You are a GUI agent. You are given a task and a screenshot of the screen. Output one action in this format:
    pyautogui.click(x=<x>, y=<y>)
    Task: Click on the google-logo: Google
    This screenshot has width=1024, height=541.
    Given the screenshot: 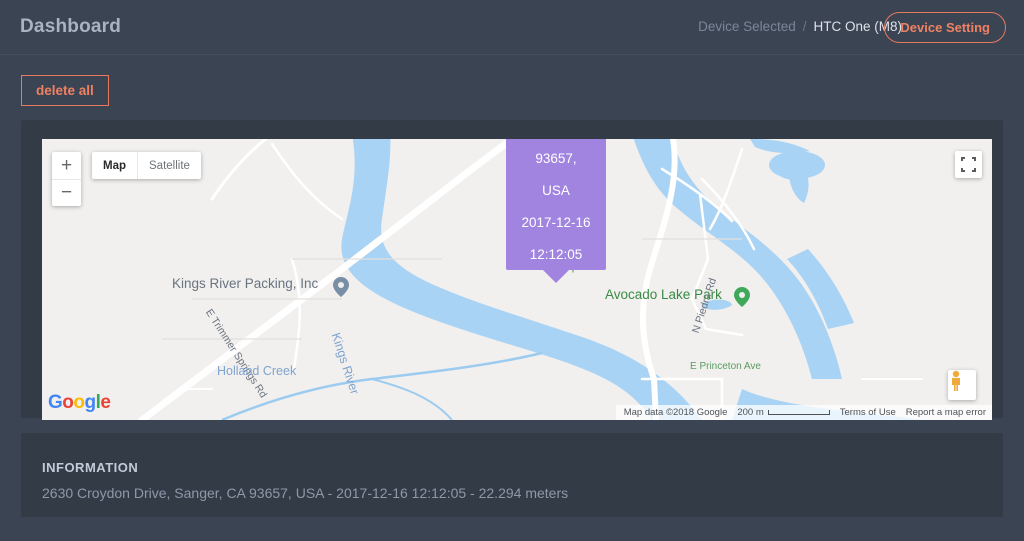 What is the action you would take?
    pyautogui.click(x=79, y=403)
    